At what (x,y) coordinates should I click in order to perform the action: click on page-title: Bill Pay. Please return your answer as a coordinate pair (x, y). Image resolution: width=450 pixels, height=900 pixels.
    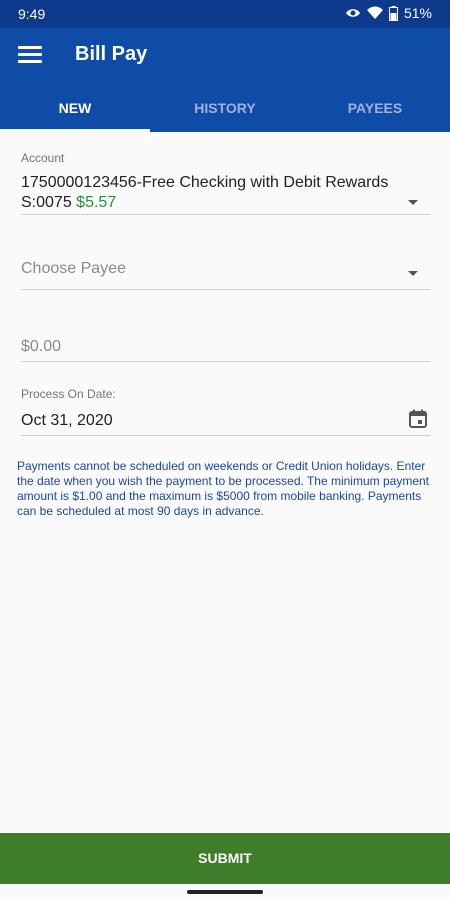
    Looking at the image, I should click on (111, 54).